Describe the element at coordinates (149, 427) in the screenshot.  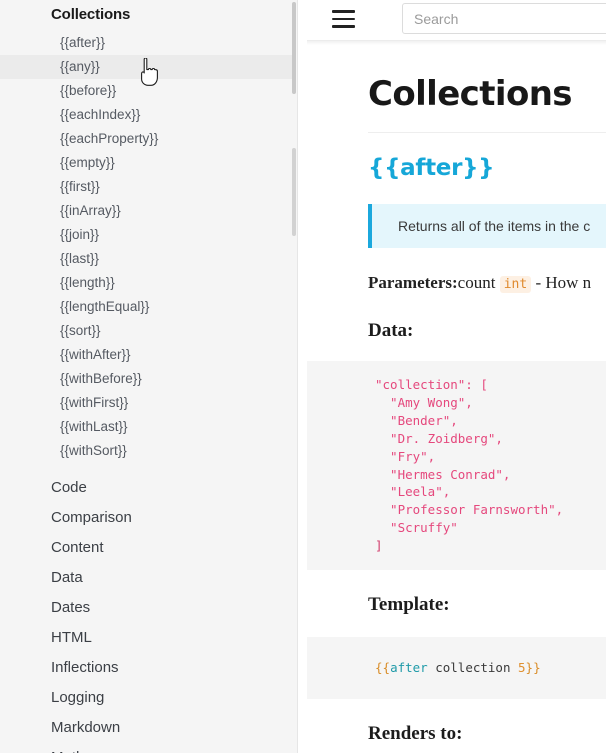
I see `sidebar-item-withlast: {{withLast}}` at that location.